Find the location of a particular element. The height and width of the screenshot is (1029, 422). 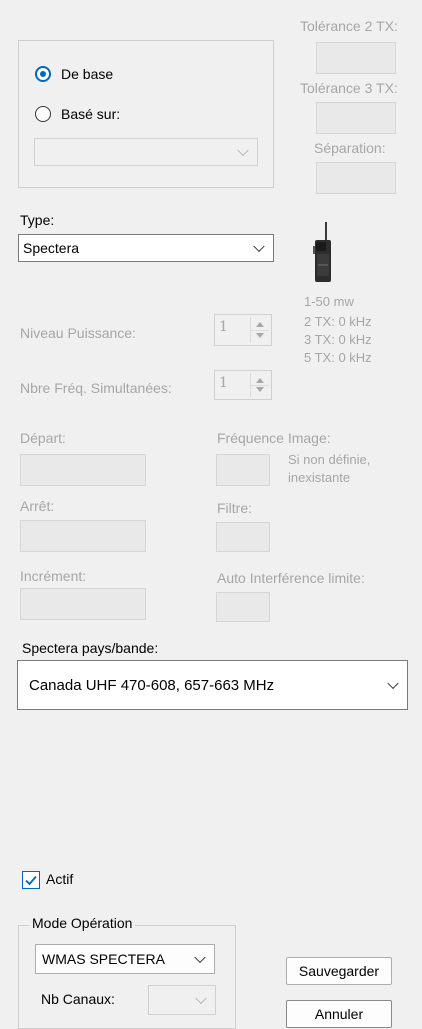

image-frequency-note-2: inexistante is located at coordinates (319, 477).